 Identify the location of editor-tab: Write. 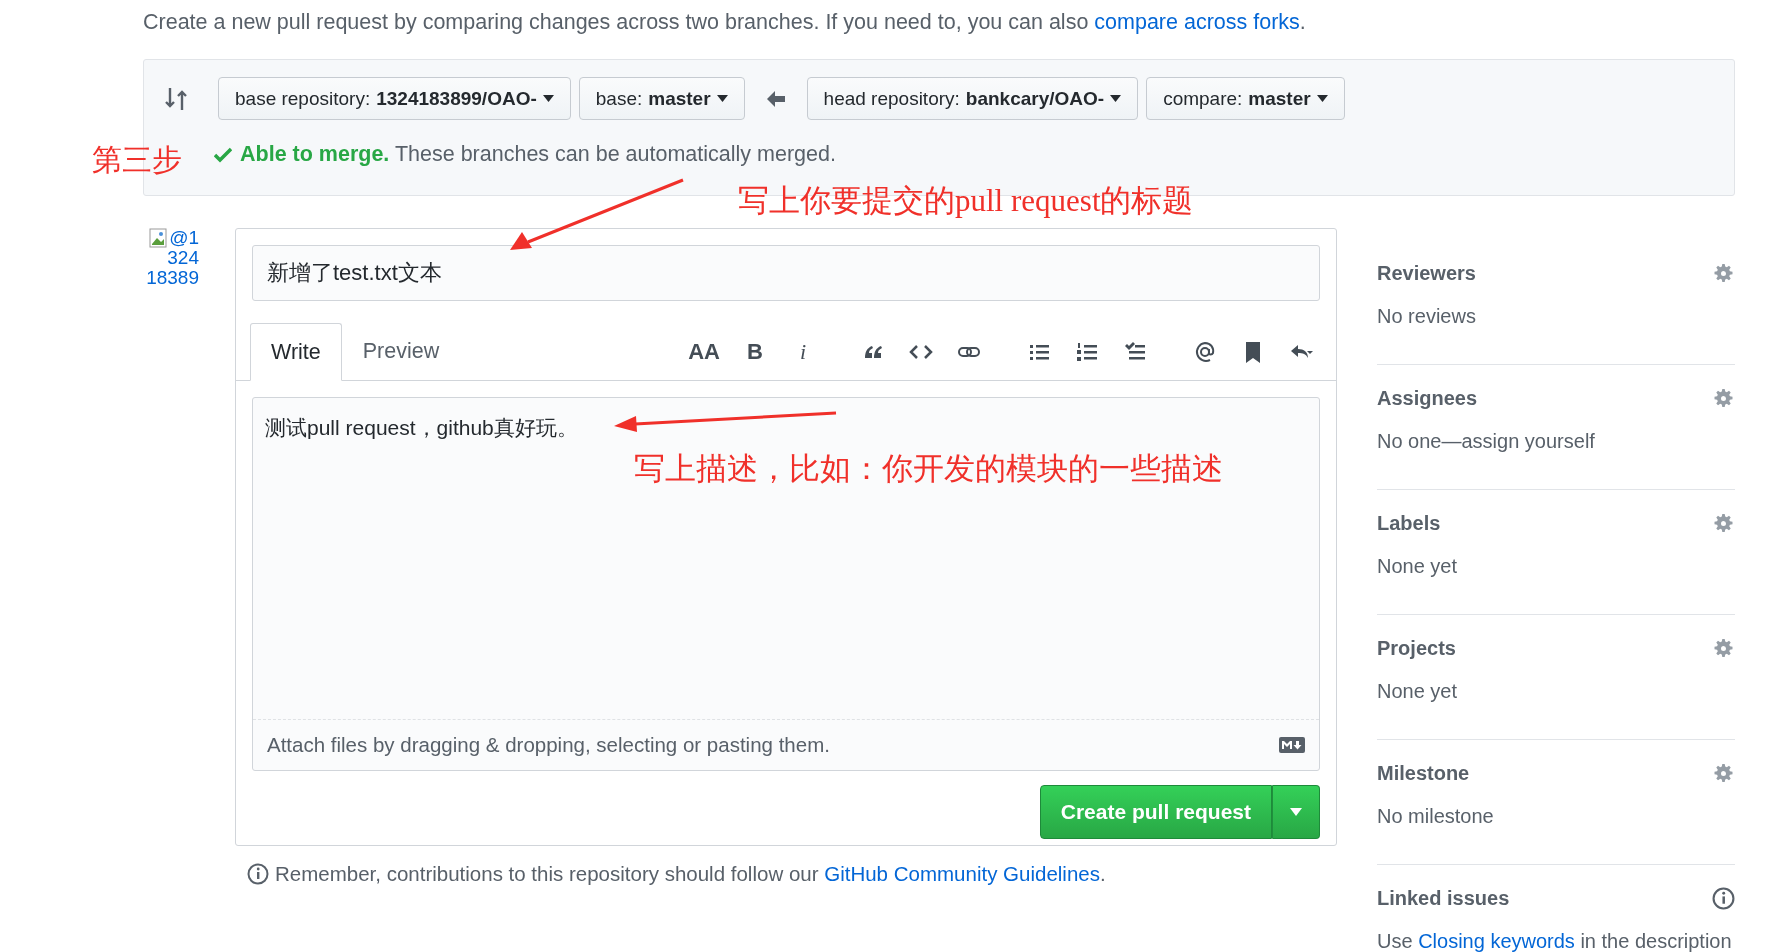
(296, 352).